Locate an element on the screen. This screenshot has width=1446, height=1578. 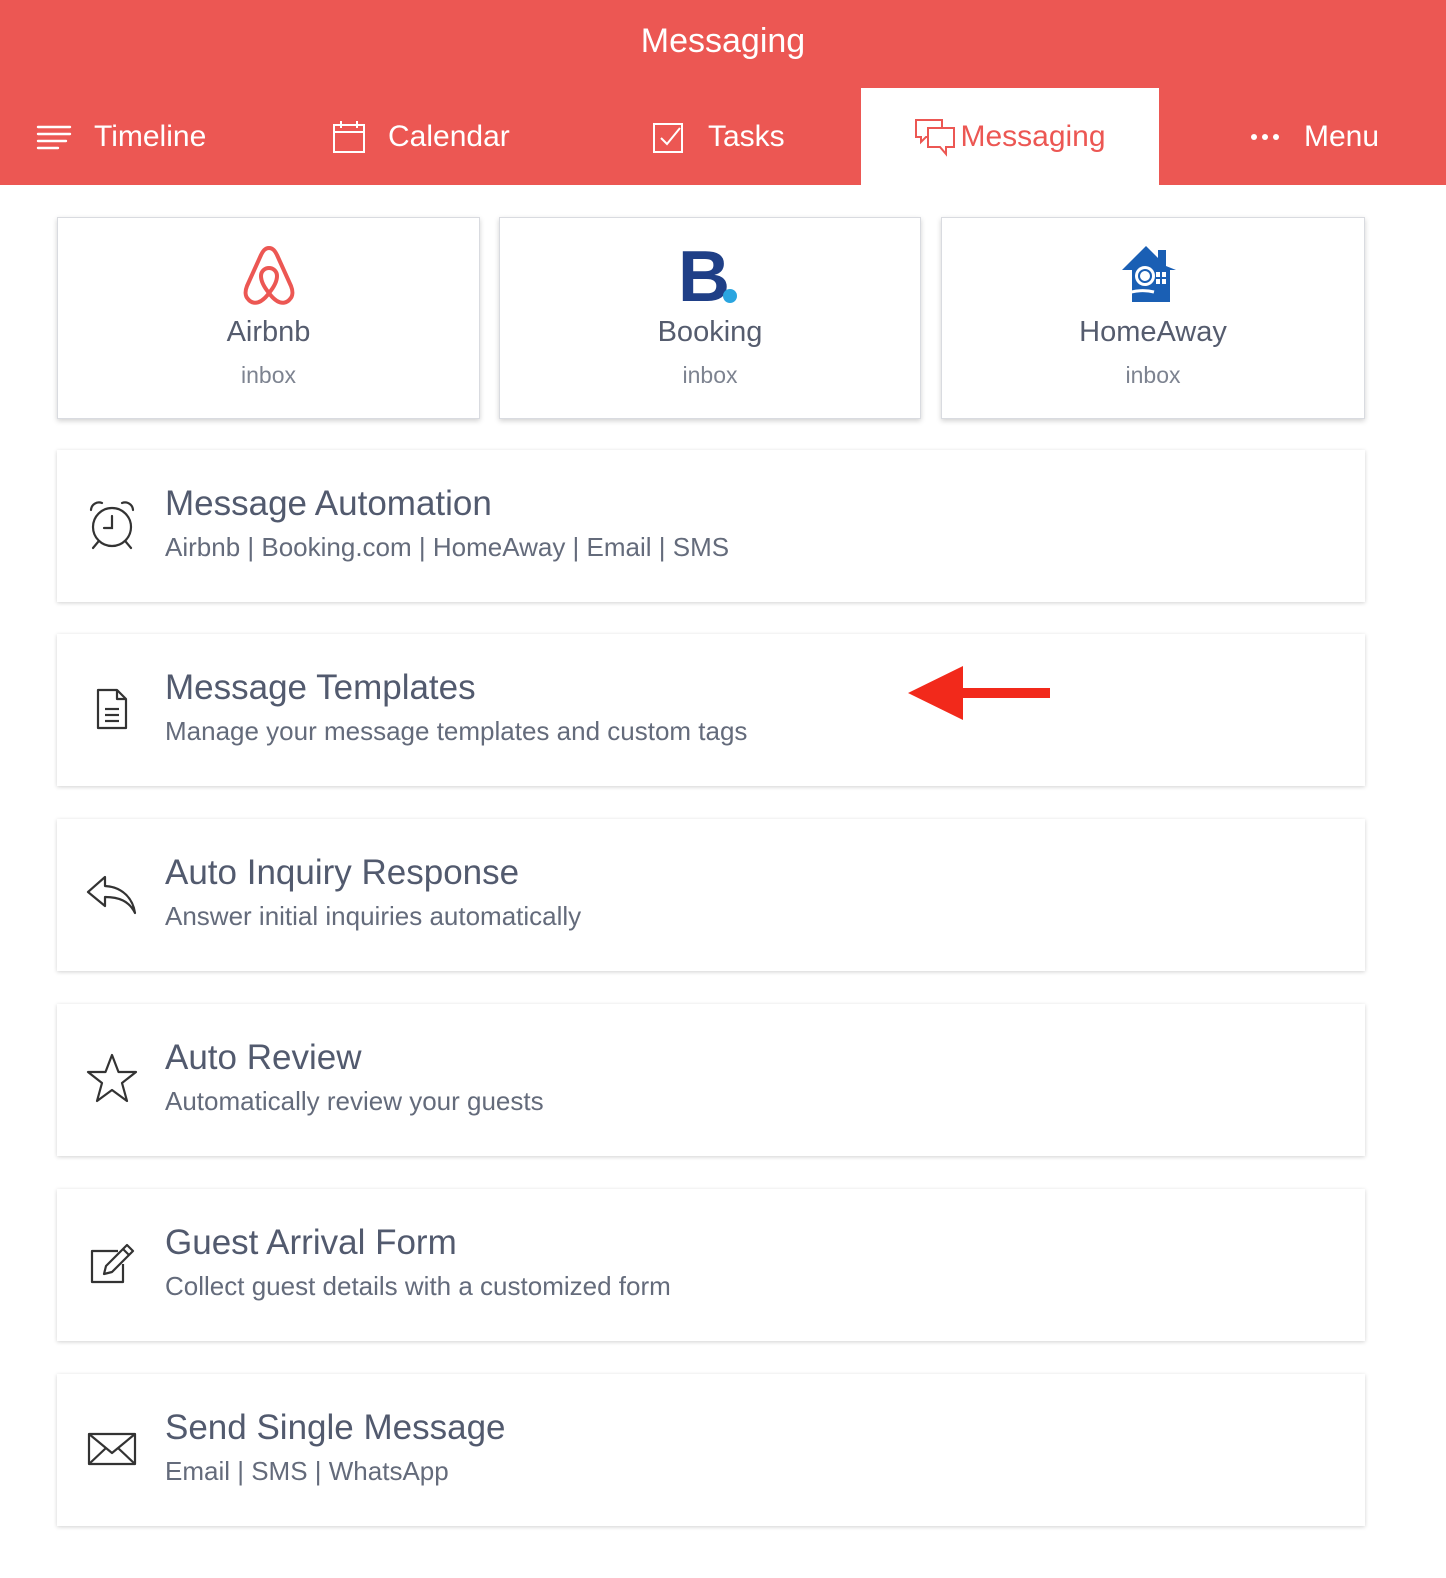
tab-calendar: Calendar is located at coordinates (421, 136).